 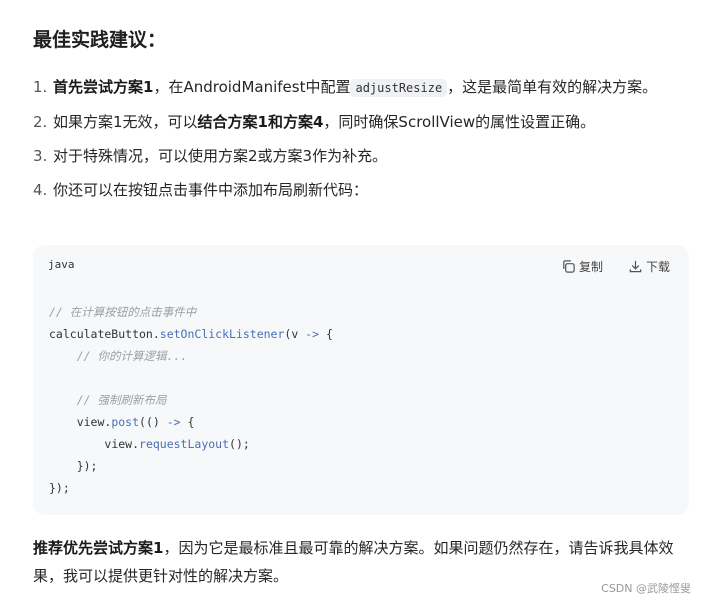 I want to click on code-method: setOnClickListener, so click(x=222, y=334).